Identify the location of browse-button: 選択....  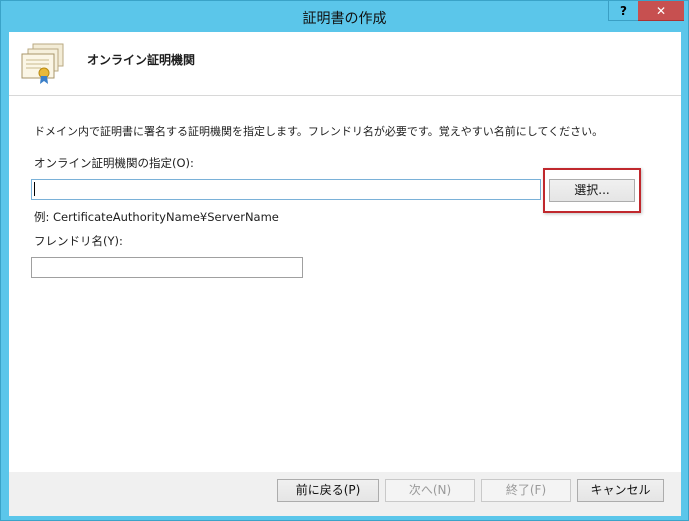
(592, 190).